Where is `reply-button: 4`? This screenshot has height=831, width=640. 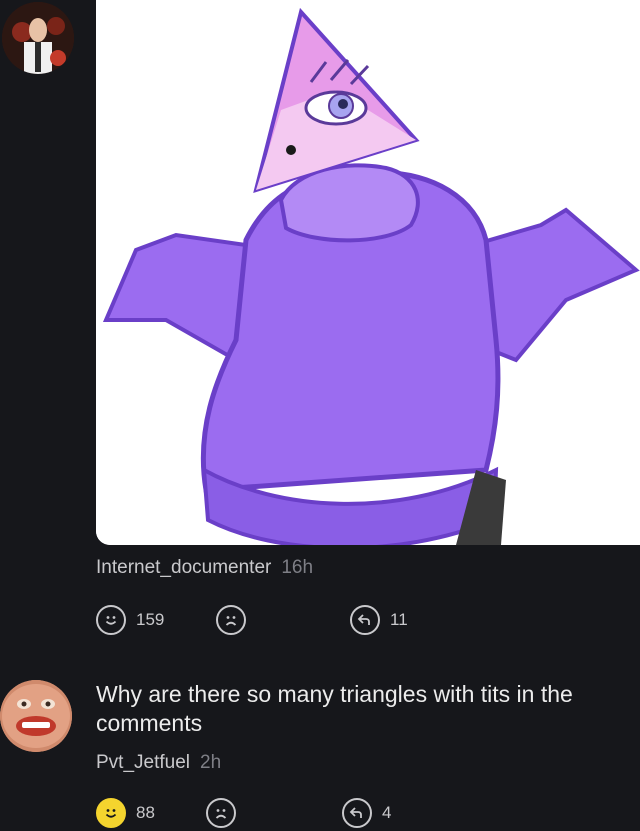
reply-button: 4 is located at coordinates (366, 813).